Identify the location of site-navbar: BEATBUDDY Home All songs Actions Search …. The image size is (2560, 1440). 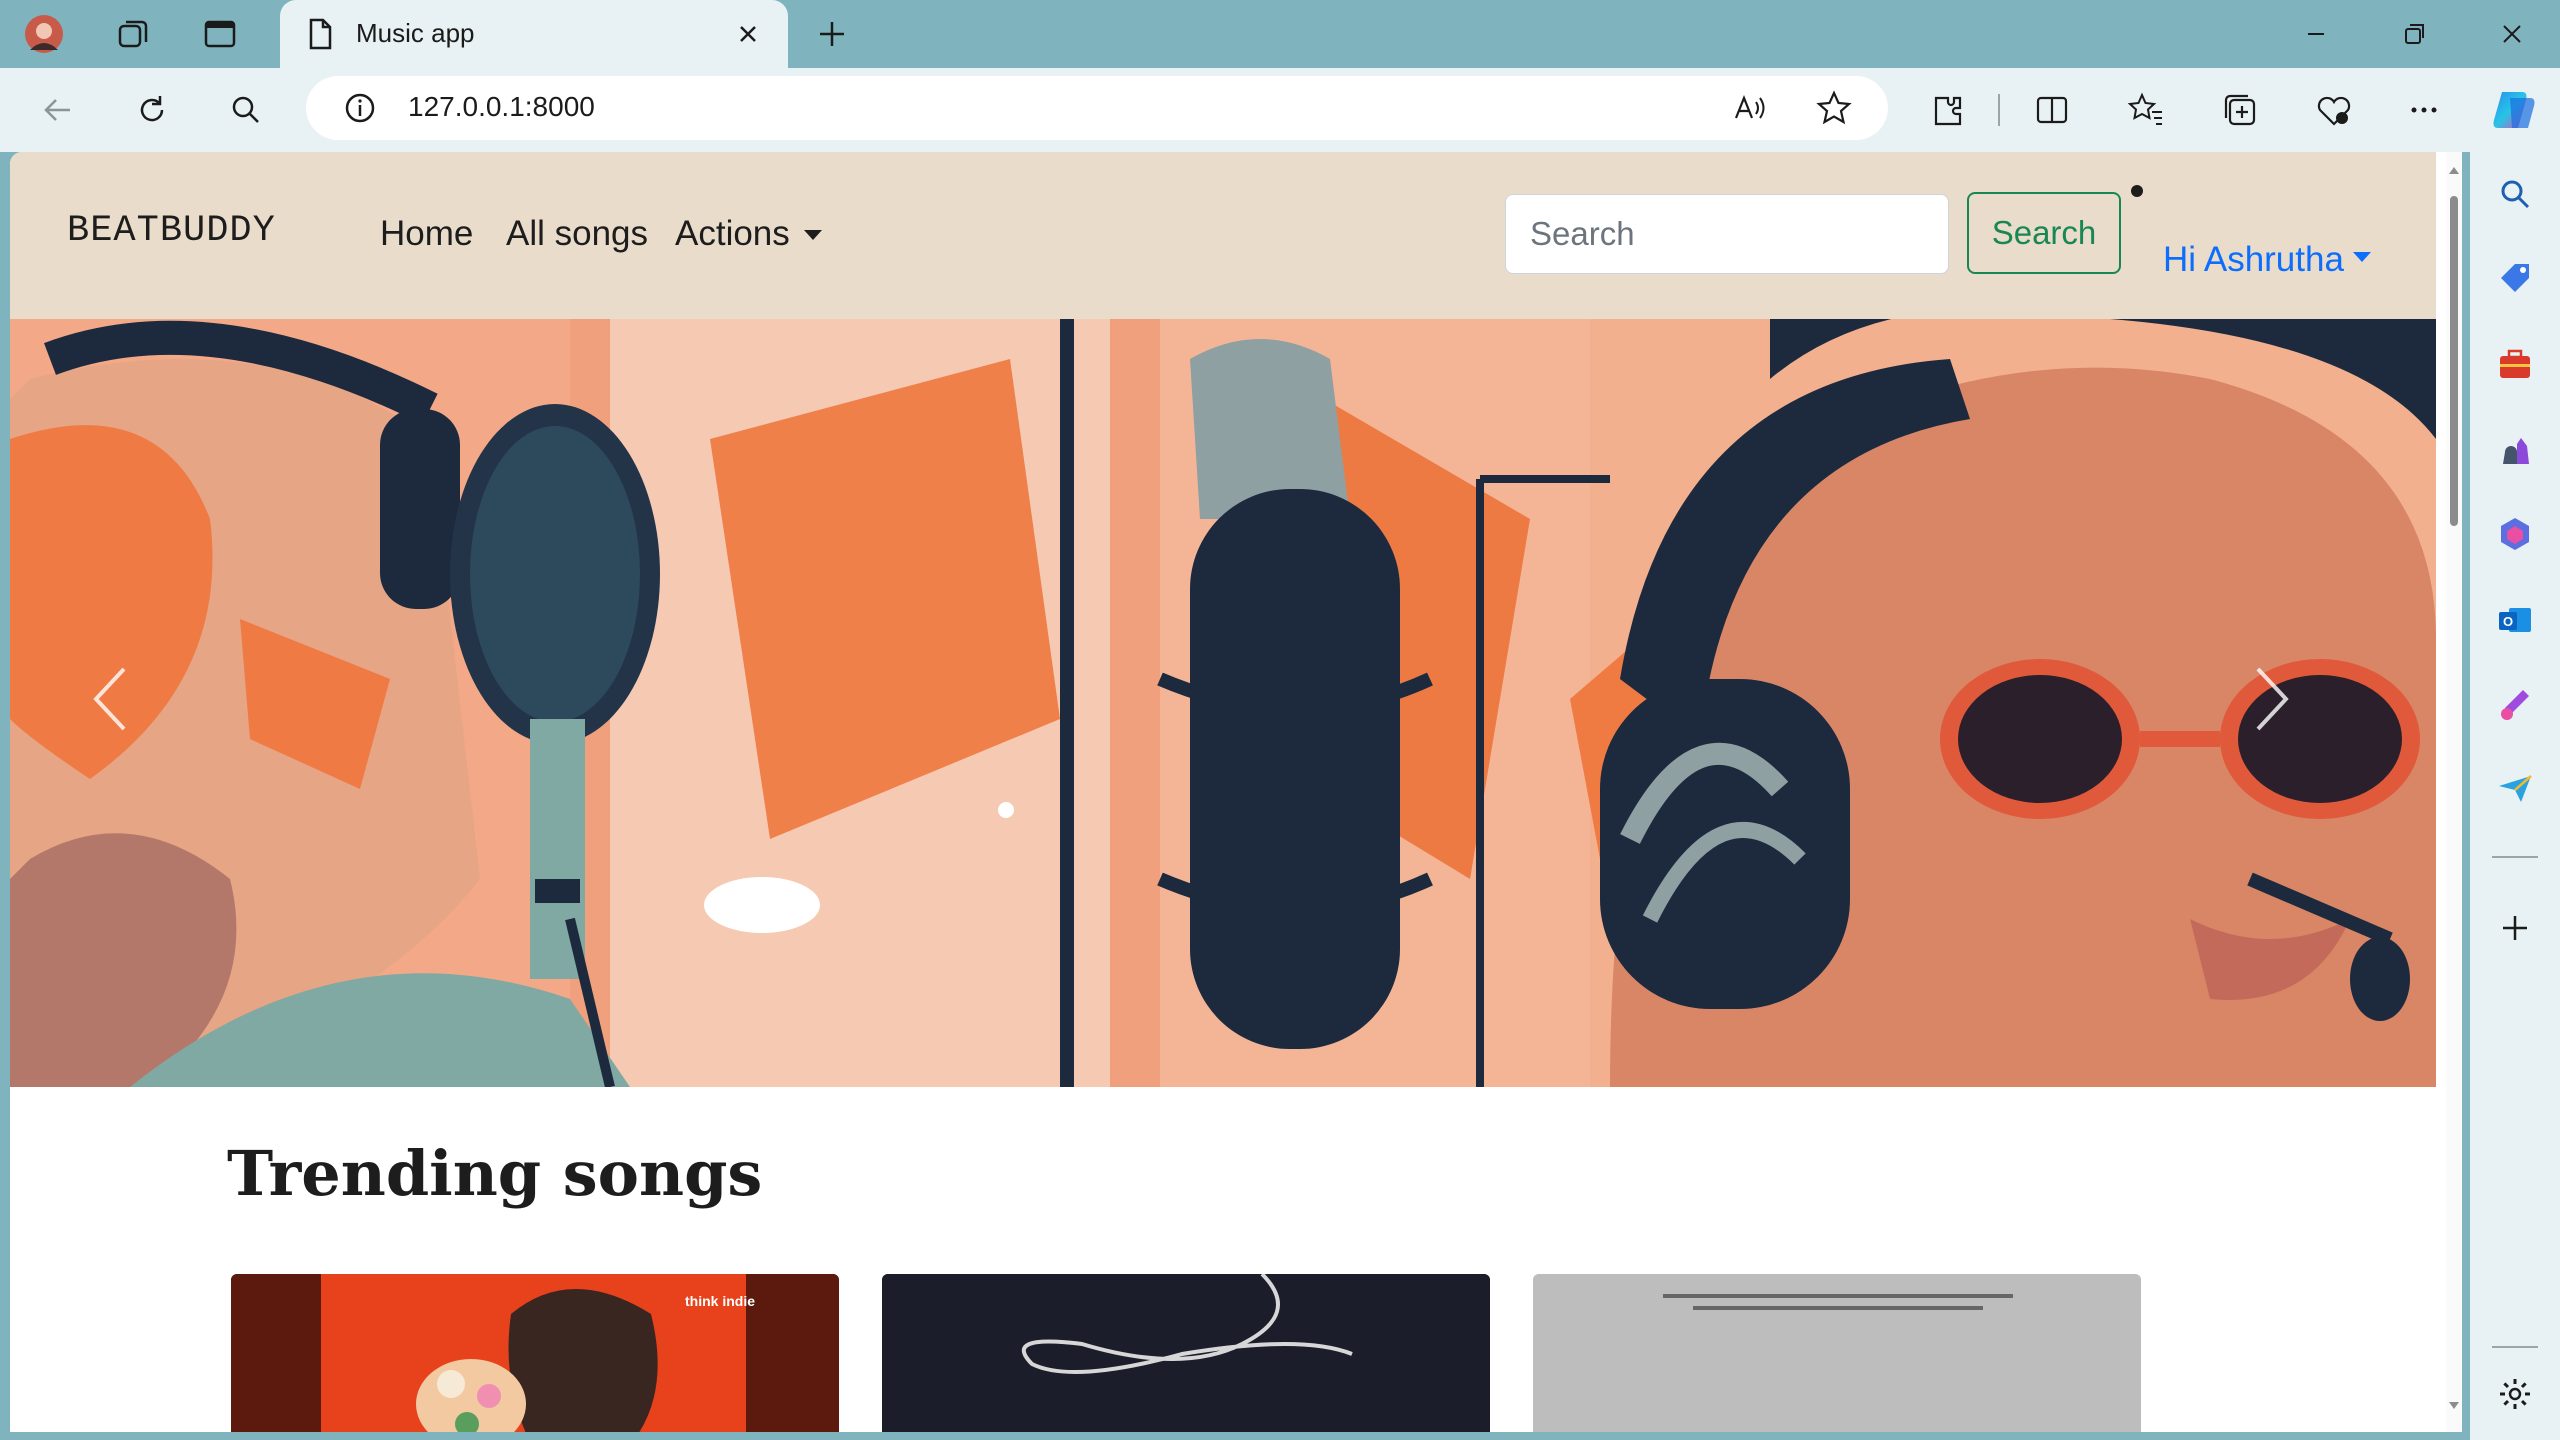
(1223, 235).